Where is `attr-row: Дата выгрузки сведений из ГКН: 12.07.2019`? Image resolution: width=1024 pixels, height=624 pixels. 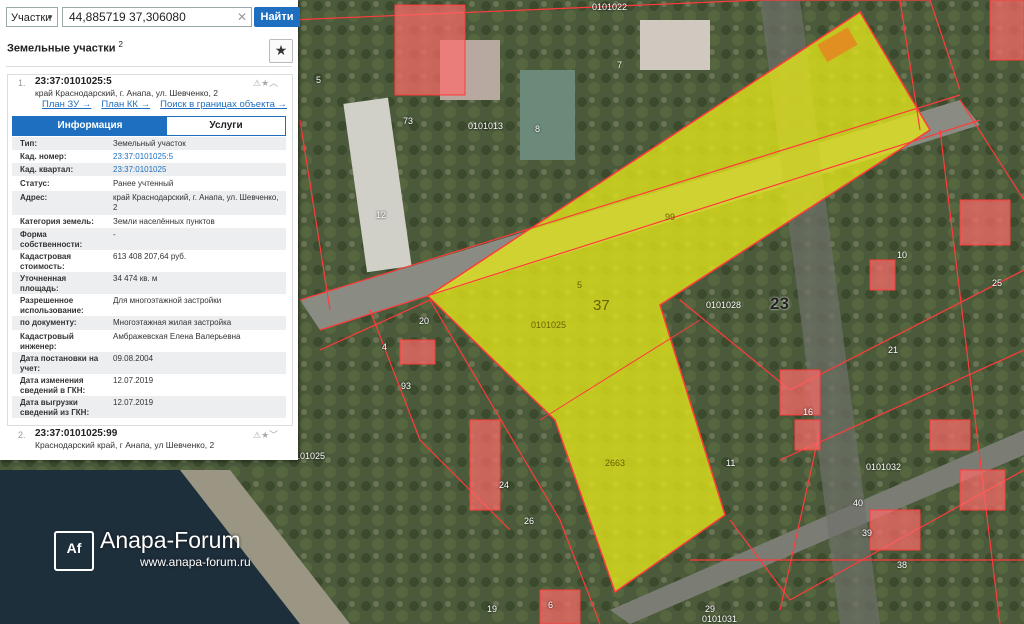 attr-row: Дата выгрузки сведений из ГКН: 12.07.2019 is located at coordinates (149, 407).